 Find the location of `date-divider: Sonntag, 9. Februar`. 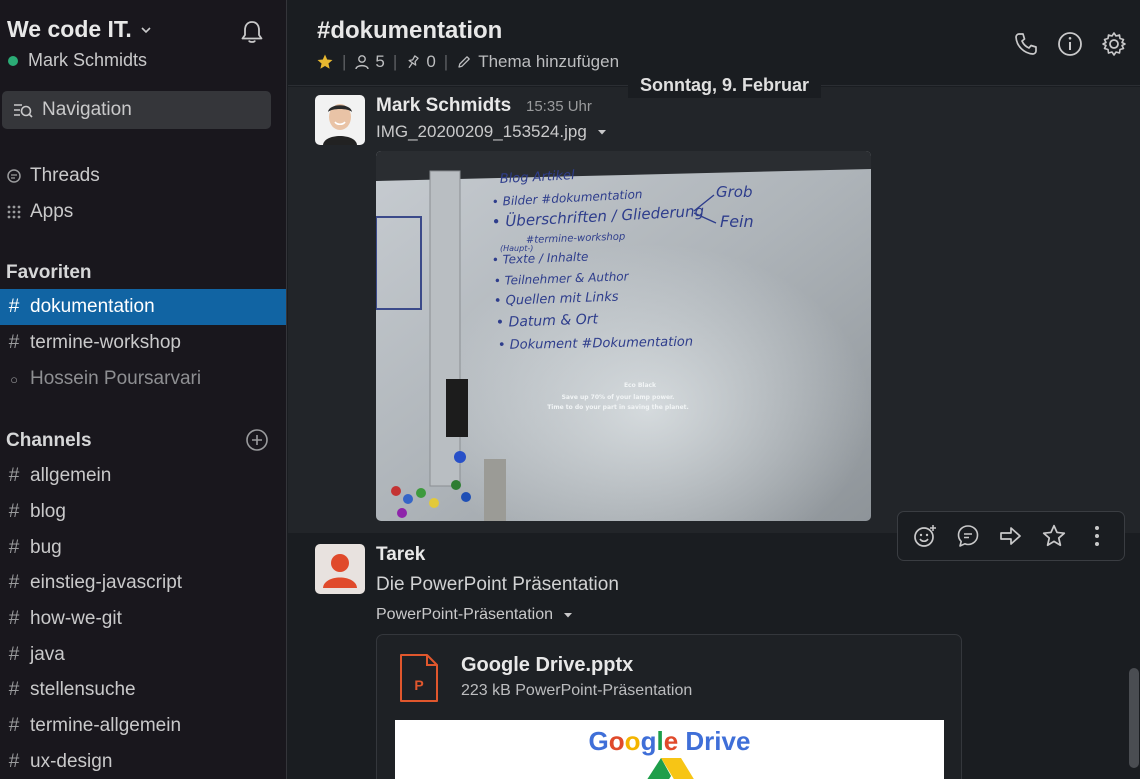

date-divider: Sonntag, 9. Februar is located at coordinates (725, 85).